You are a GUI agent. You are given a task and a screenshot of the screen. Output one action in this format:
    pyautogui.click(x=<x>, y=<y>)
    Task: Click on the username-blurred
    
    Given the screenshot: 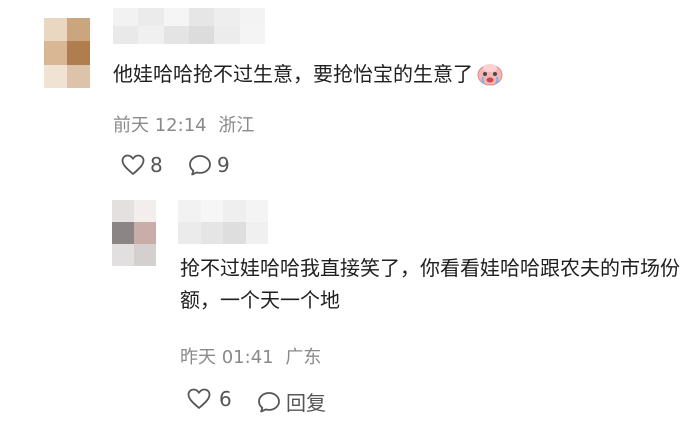 What is the action you would take?
    pyautogui.click(x=189, y=26)
    